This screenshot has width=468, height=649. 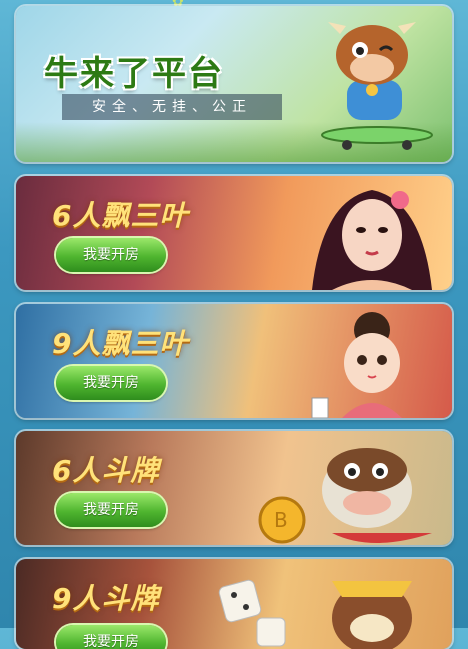 What do you see at coordinates (281, 520) in the screenshot?
I see `svg-text: B` at bounding box center [281, 520].